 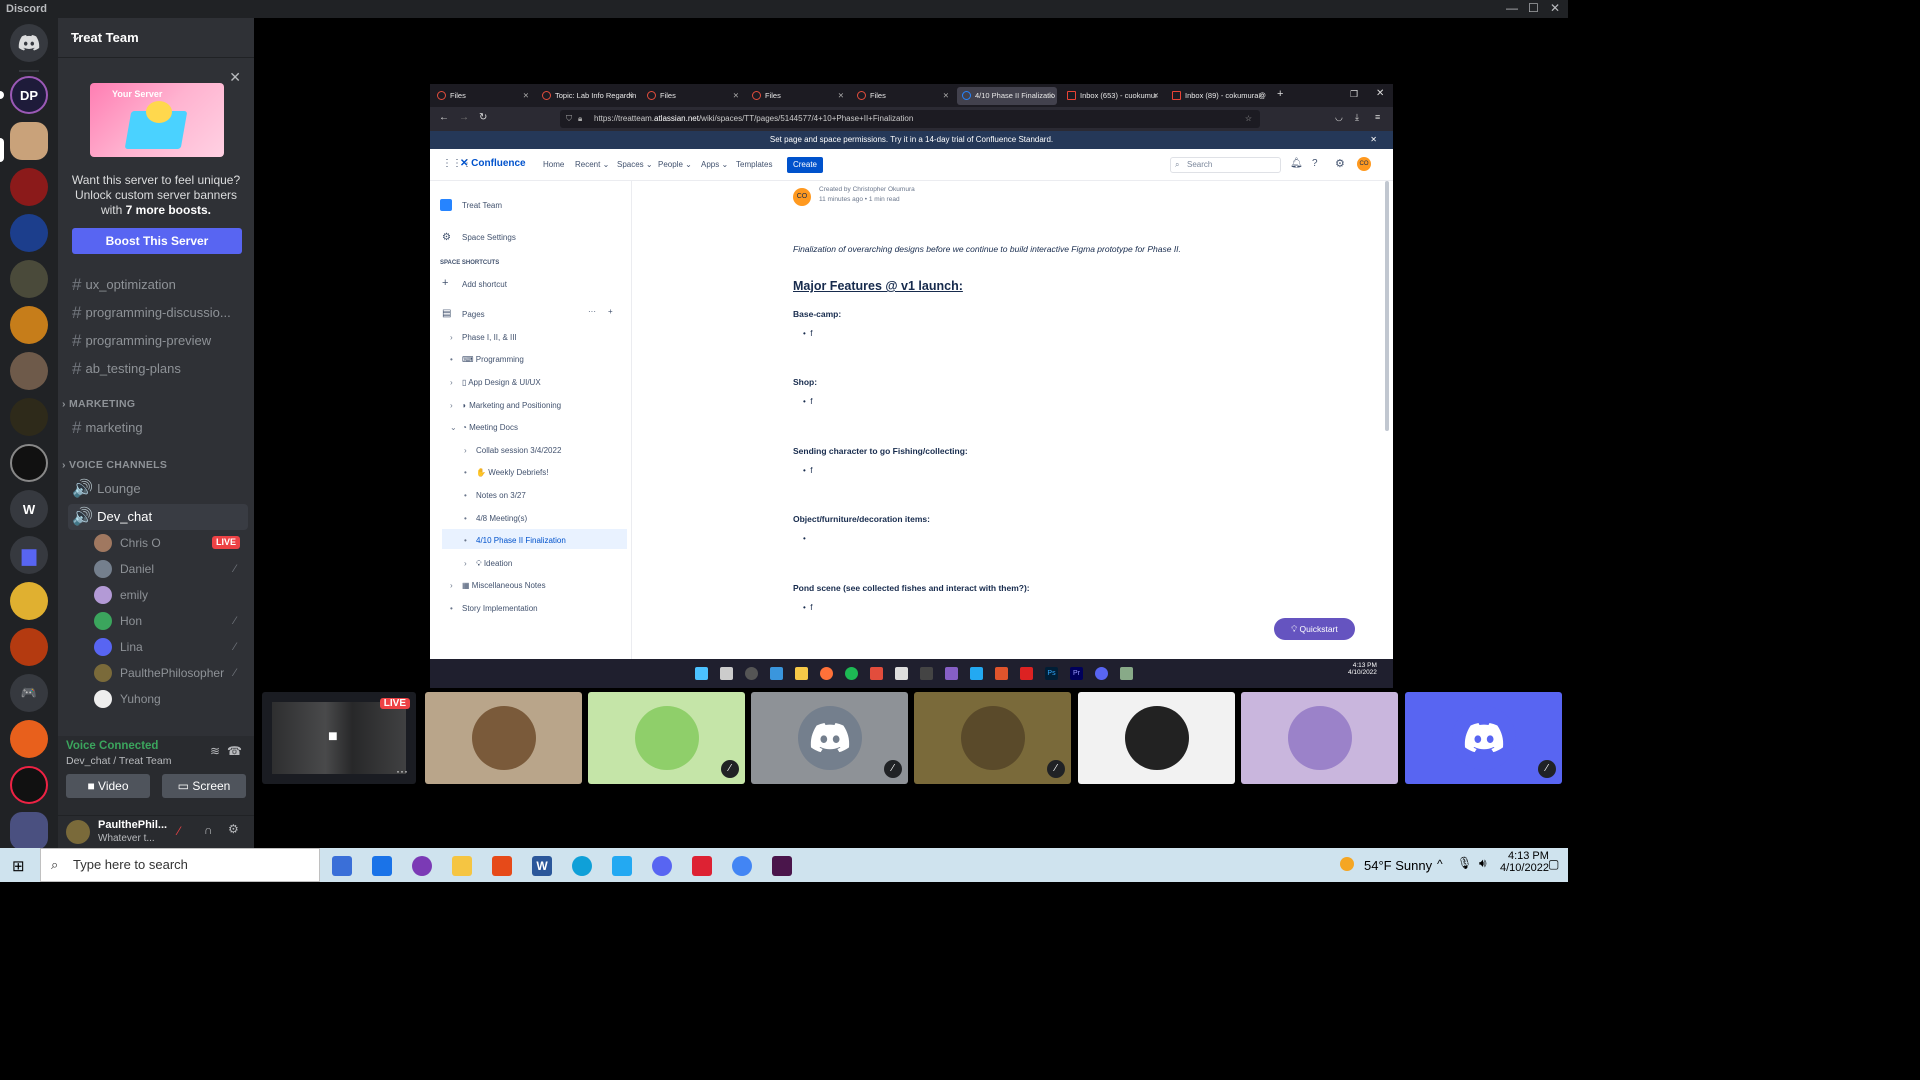 What do you see at coordinates (1296, 163) in the screenshot?
I see `notifications-icon: 🔔︎` at bounding box center [1296, 163].